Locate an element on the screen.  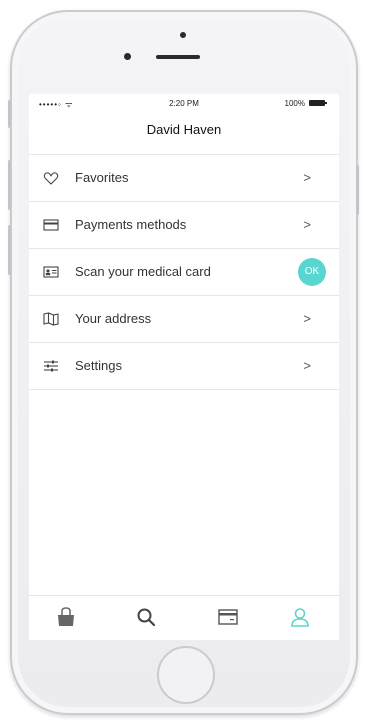
battery-percentage: 100% is located at coordinates (294, 103).